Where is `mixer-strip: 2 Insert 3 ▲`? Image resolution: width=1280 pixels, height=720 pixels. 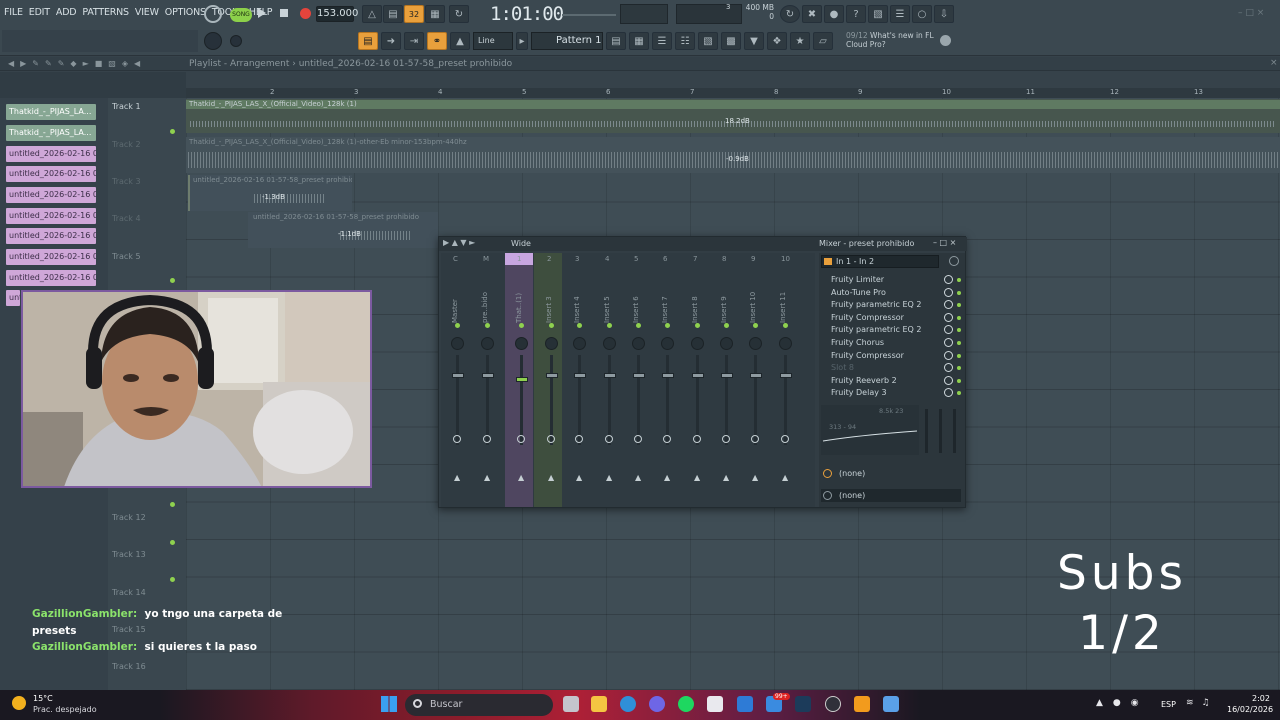 mixer-strip: 2 Insert 3 ▲ is located at coordinates (552, 380).